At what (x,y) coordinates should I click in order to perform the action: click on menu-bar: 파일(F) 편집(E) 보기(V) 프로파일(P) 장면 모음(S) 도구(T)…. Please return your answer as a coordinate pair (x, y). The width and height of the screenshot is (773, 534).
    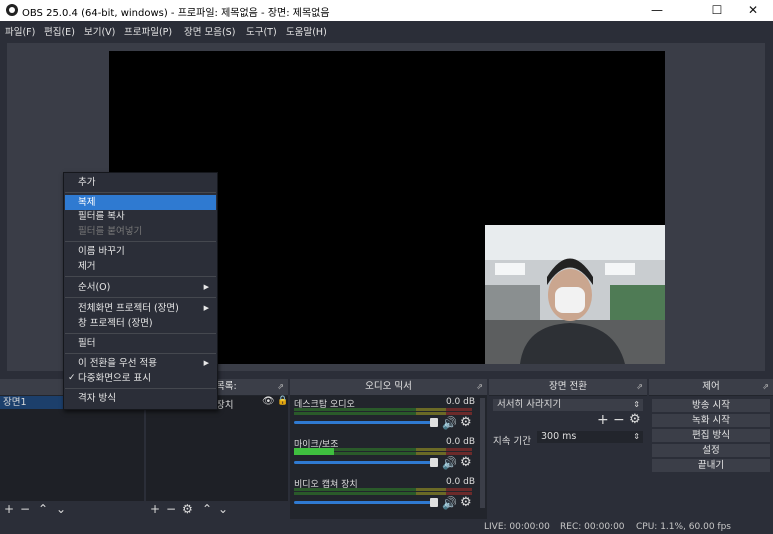
    Looking at the image, I should click on (386, 30).